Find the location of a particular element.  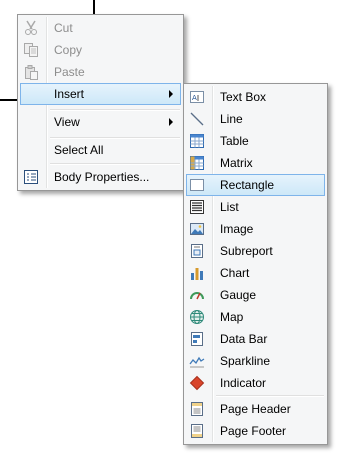

menu-item-cut-label: Cut is located at coordinates (63, 28).